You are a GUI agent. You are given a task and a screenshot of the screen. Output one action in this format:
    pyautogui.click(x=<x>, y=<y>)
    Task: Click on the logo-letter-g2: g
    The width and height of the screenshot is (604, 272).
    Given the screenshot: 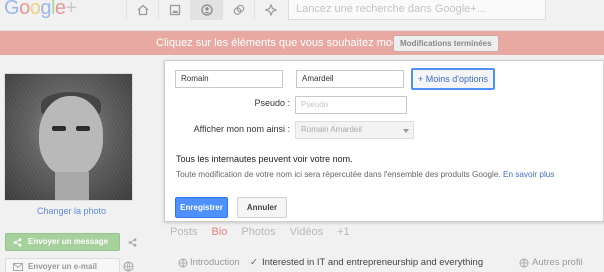 What is the action you would take?
    pyautogui.click(x=45, y=9)
    